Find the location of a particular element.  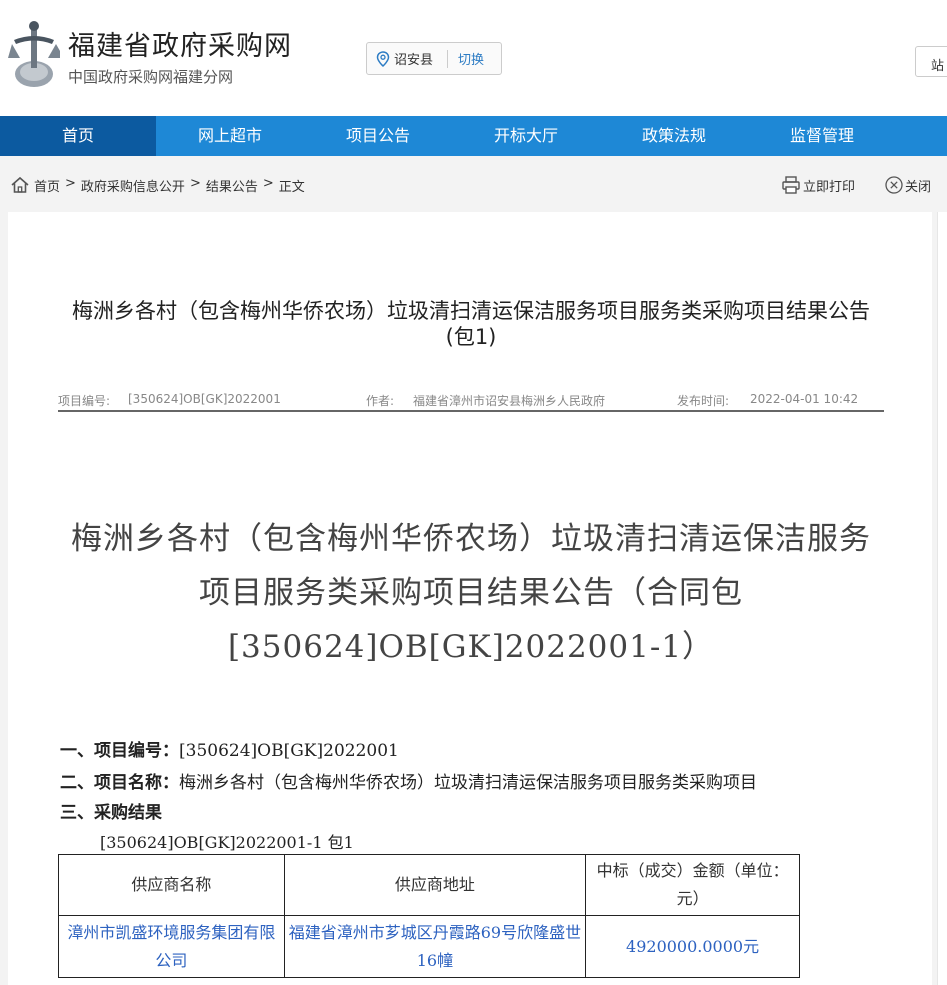

breadcrumb-current: 正文 is located at coordinates (291, 187).